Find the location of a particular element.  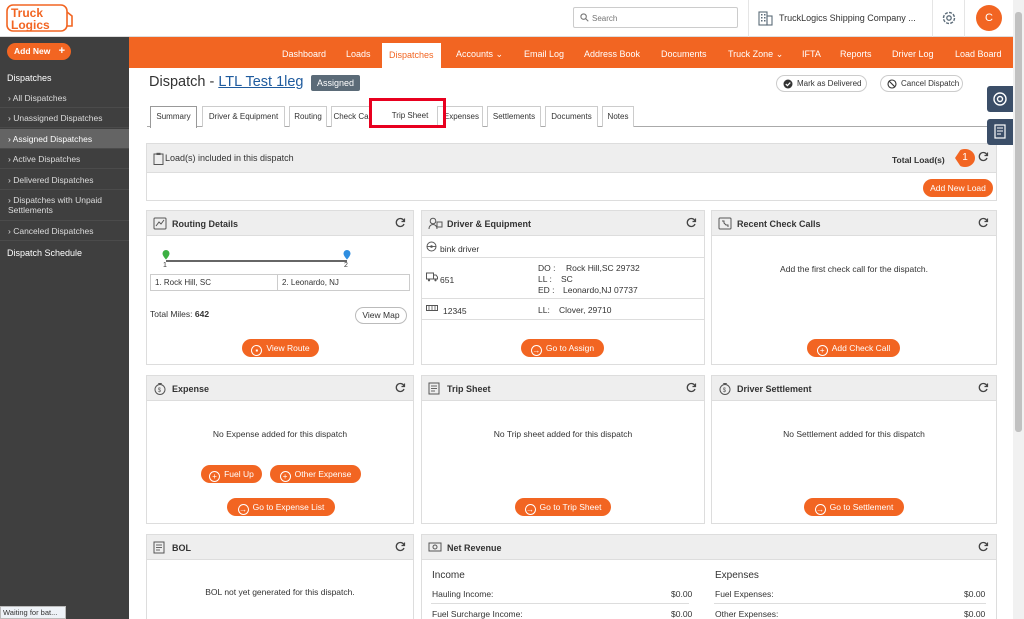

sidebar-item-label: Assigned Dispatches is located at coordinates (52, 139).